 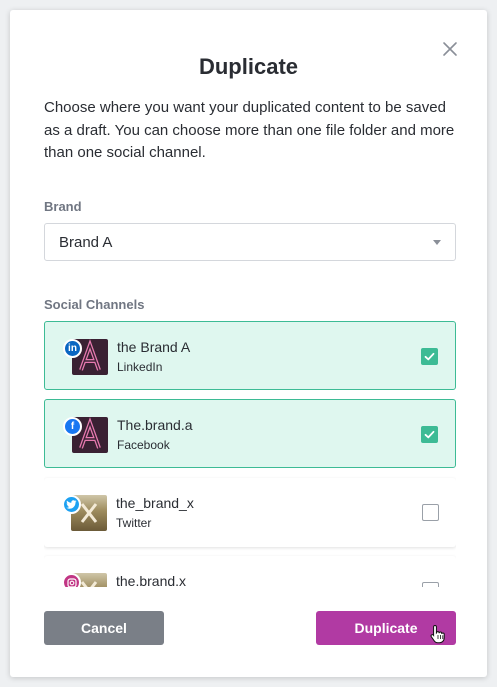 I want to click on brand-select: Brand A, so click(x=250, y=242).